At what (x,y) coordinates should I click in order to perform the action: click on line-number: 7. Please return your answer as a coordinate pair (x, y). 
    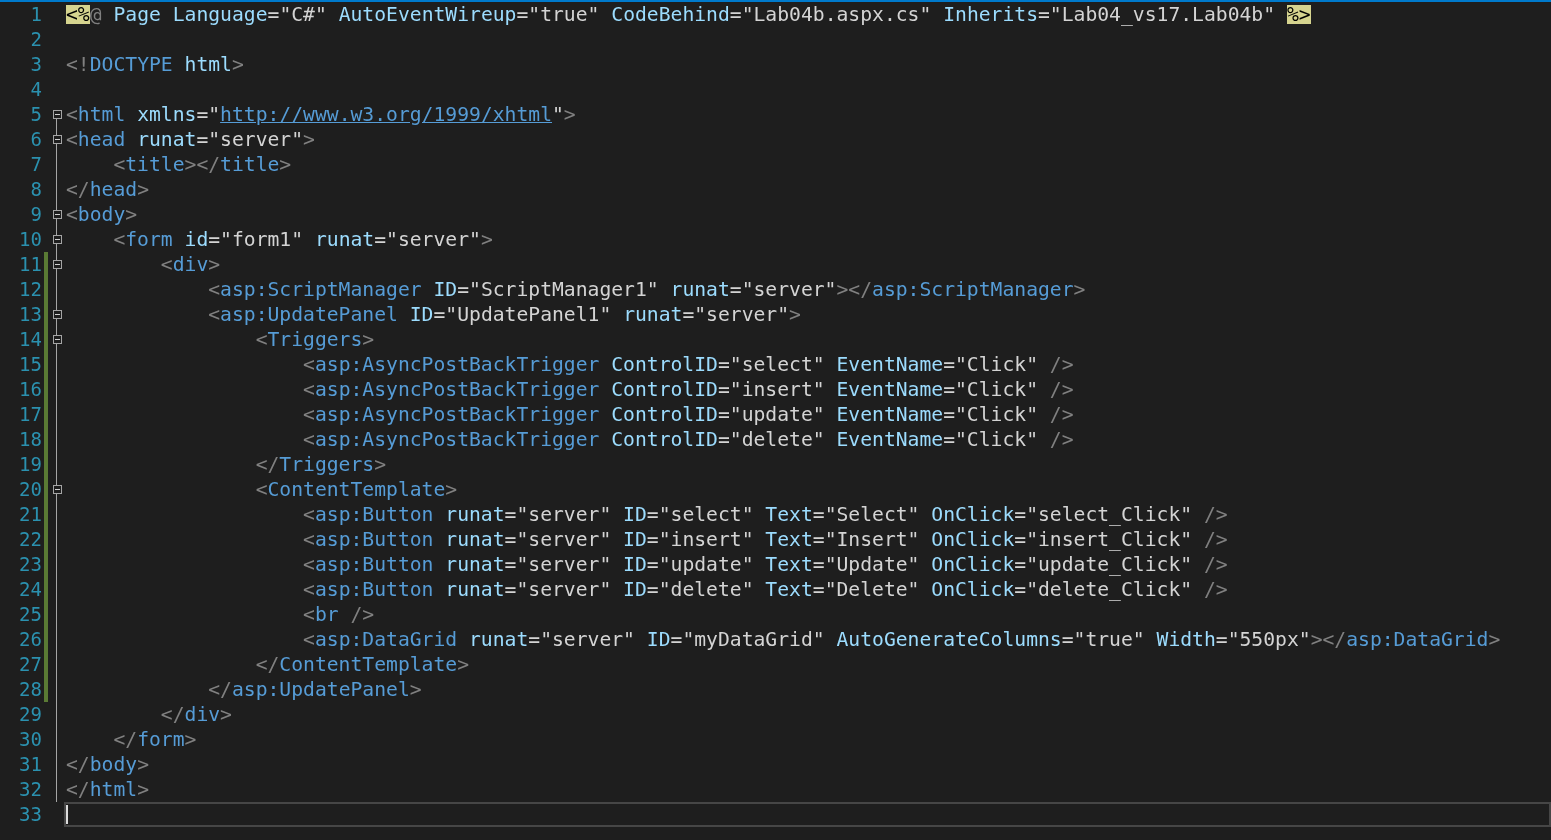
    Looking at the image, I should click on (36, 164).